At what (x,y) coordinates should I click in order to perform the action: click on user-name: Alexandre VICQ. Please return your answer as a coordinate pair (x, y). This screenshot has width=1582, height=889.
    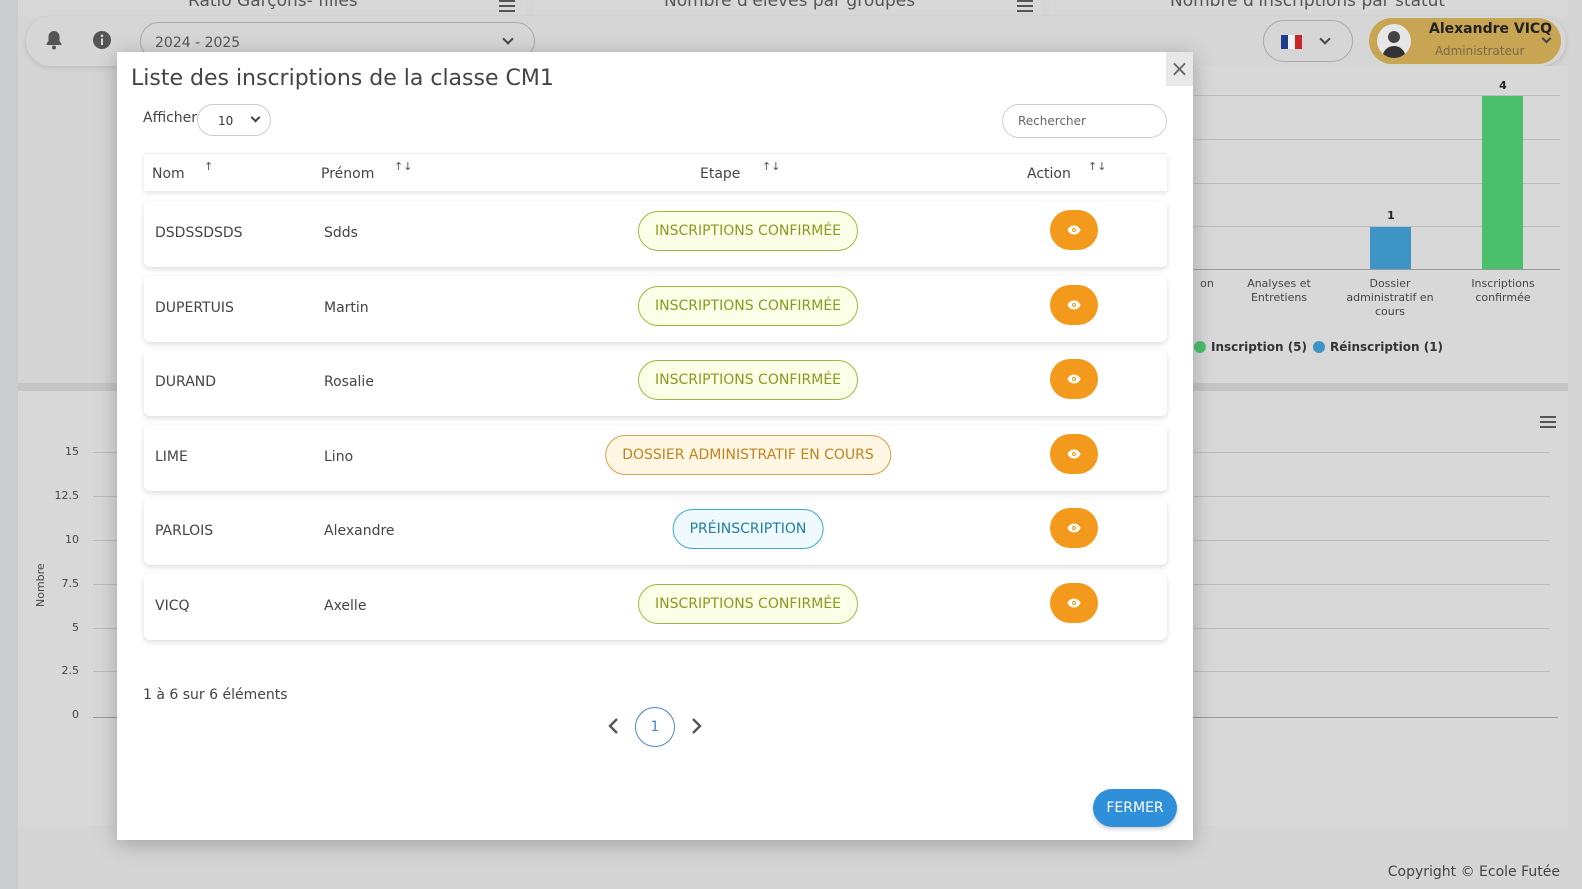
    Looking at the image, I should click on (1491, 29).